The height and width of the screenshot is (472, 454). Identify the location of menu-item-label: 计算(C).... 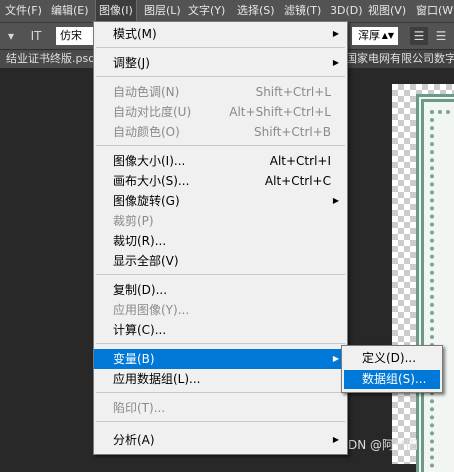
(140, 330).